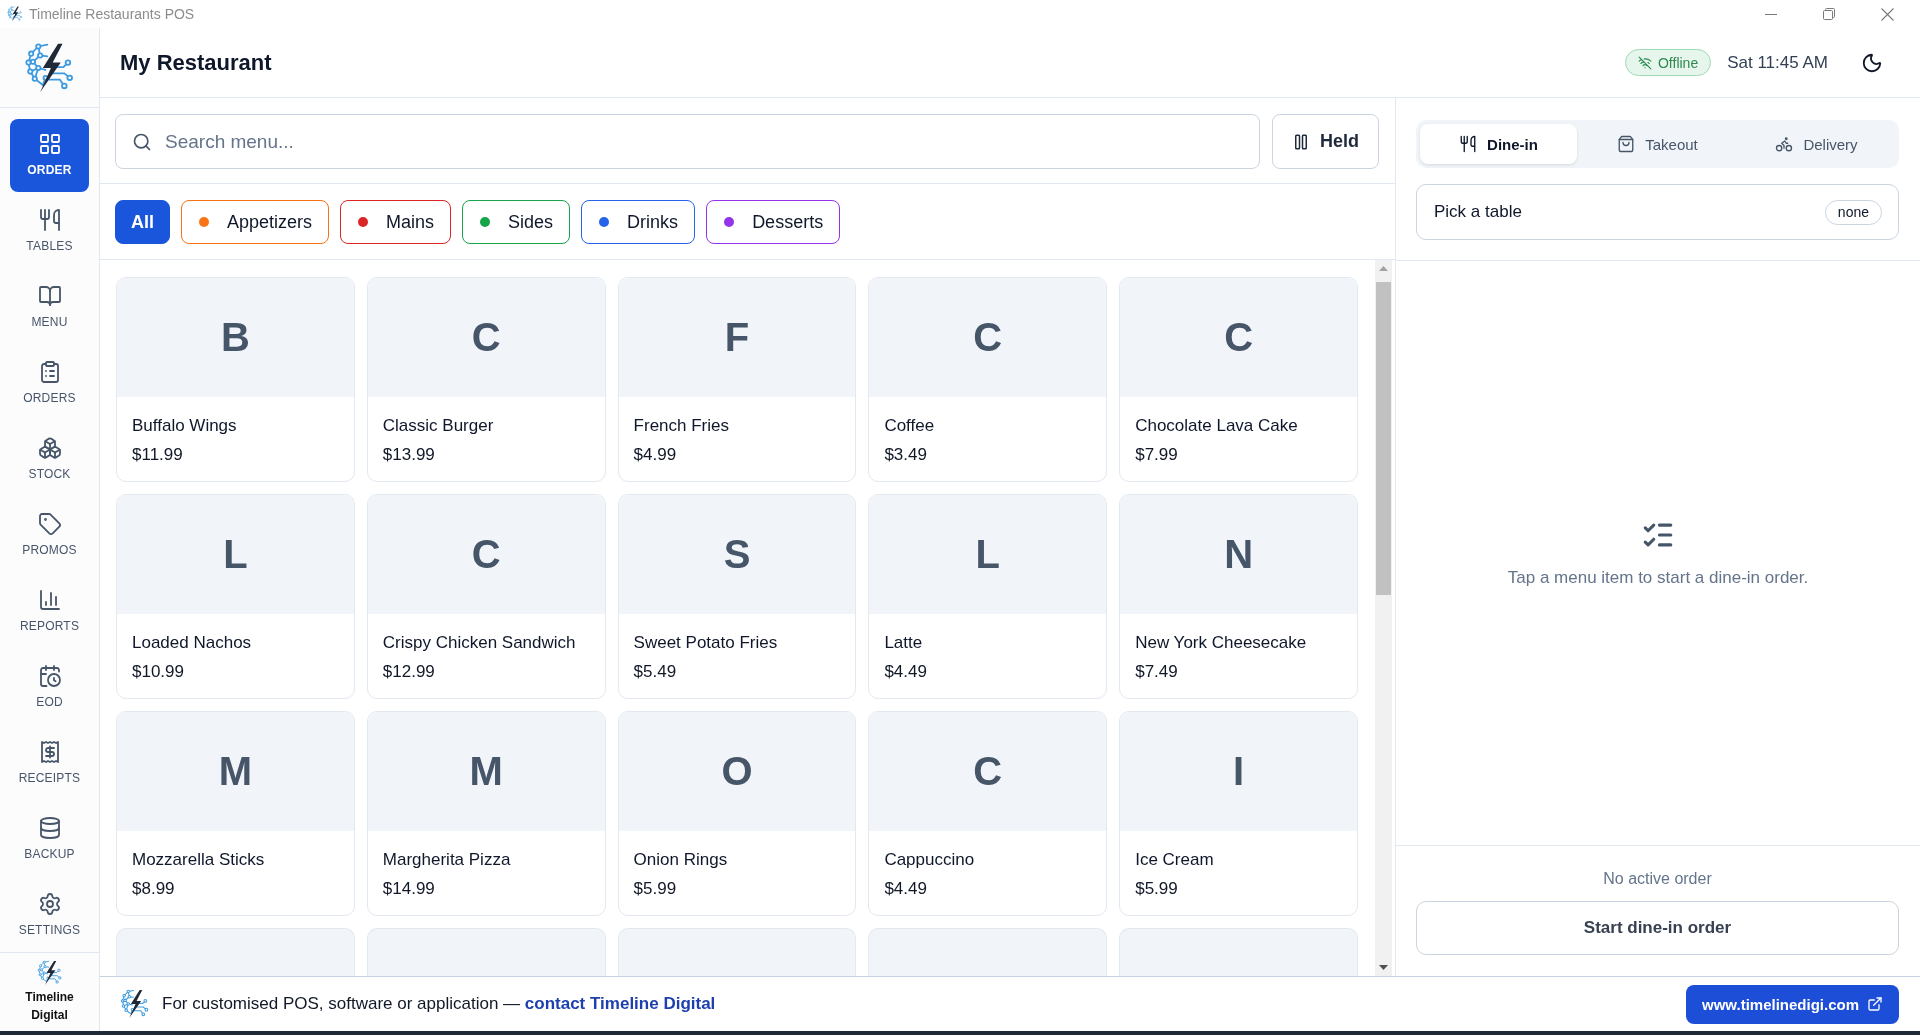  Describe the element at coordinates (49, 535) in the screenshot. I see `sidebar-nav-item: PROMOS` at that location.